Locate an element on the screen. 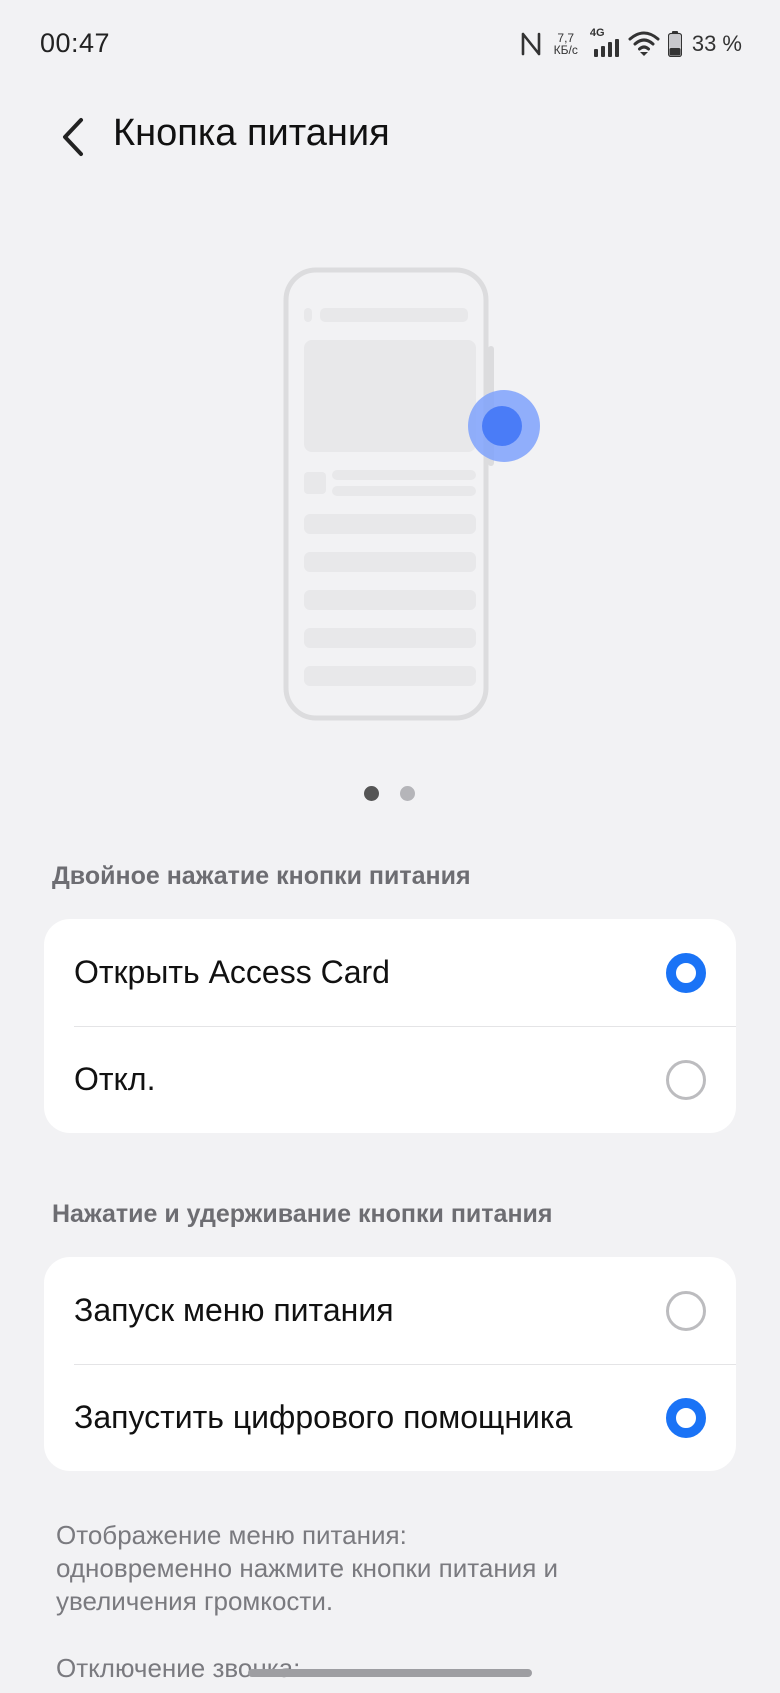 The height and width of the screenshot is (1693, 780). power-menu-info-line2: одновременно нажмите кнопки питания и is located at coordinates (307, 1568).